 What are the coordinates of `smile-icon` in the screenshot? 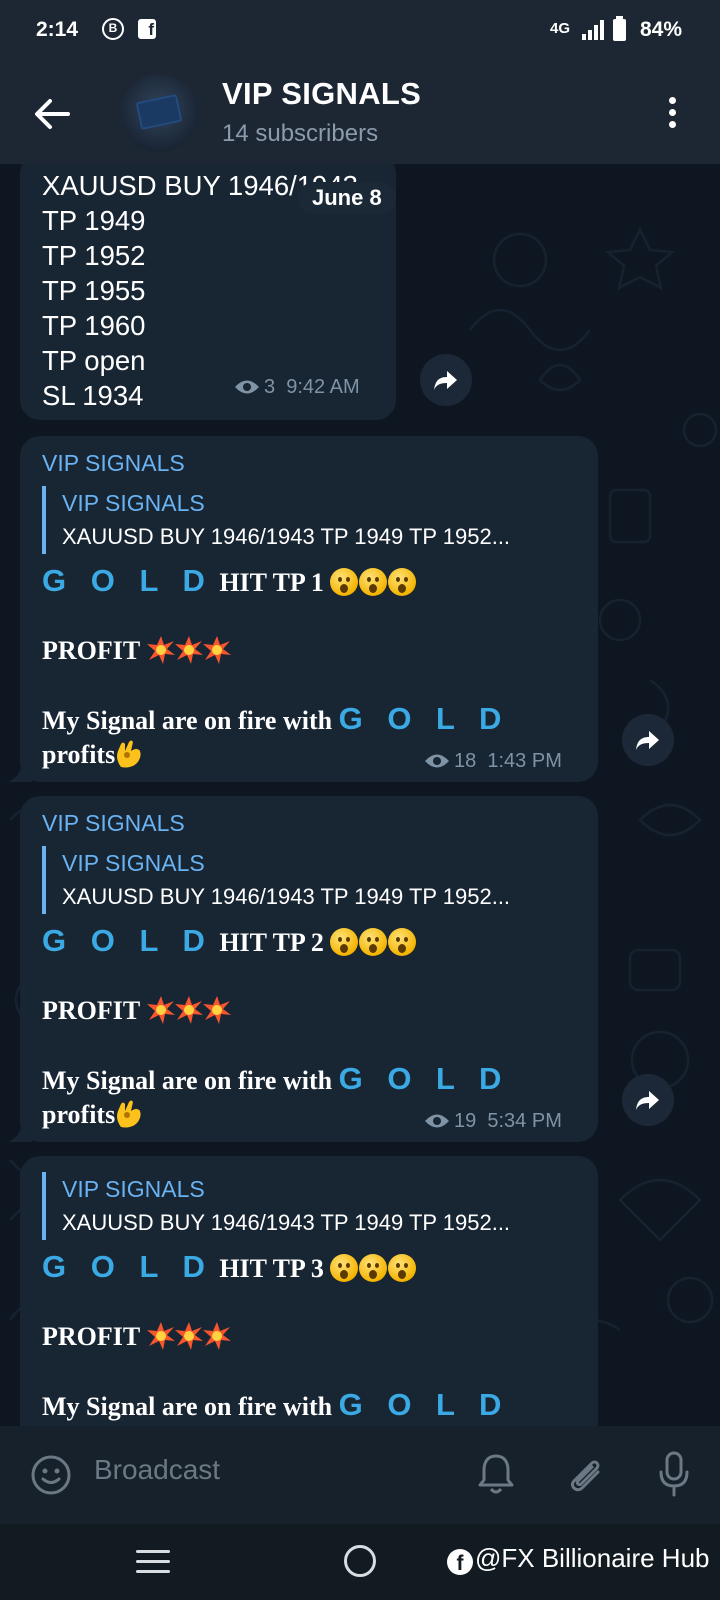 It's located at (51, 1475).